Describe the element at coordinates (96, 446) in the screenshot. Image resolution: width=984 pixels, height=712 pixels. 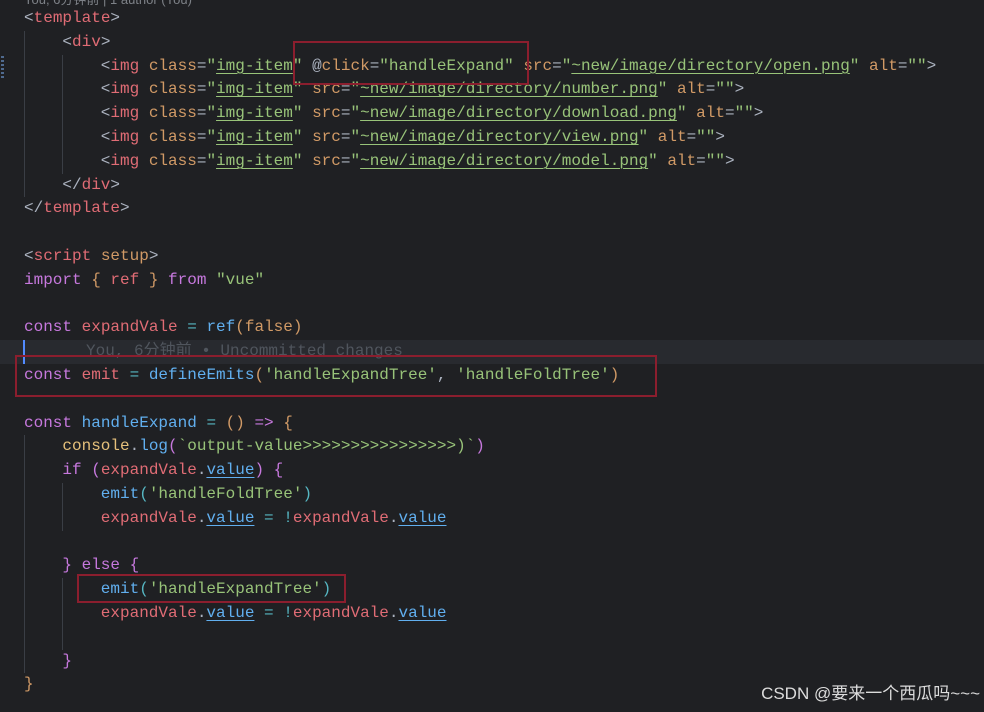
I see `code-token: console` at that location.